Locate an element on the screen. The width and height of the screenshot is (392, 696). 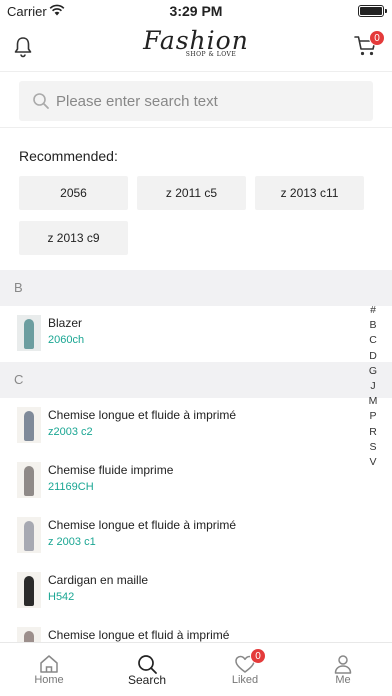
battery-icon is located at coordinates (372, 11).